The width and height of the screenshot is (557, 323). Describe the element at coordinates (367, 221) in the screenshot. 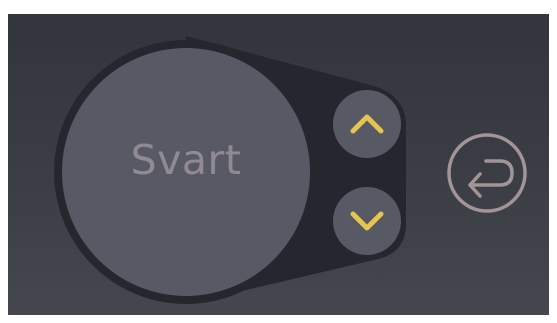

I see `down-button` at that location.